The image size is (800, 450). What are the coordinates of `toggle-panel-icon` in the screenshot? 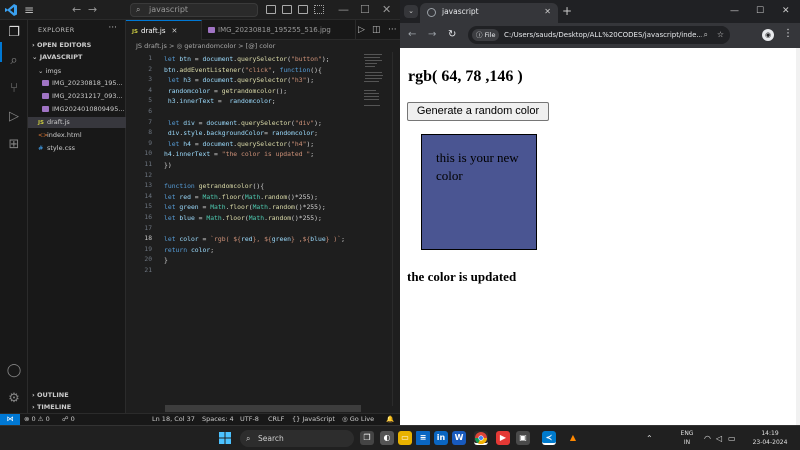 It's located at (287, 9).